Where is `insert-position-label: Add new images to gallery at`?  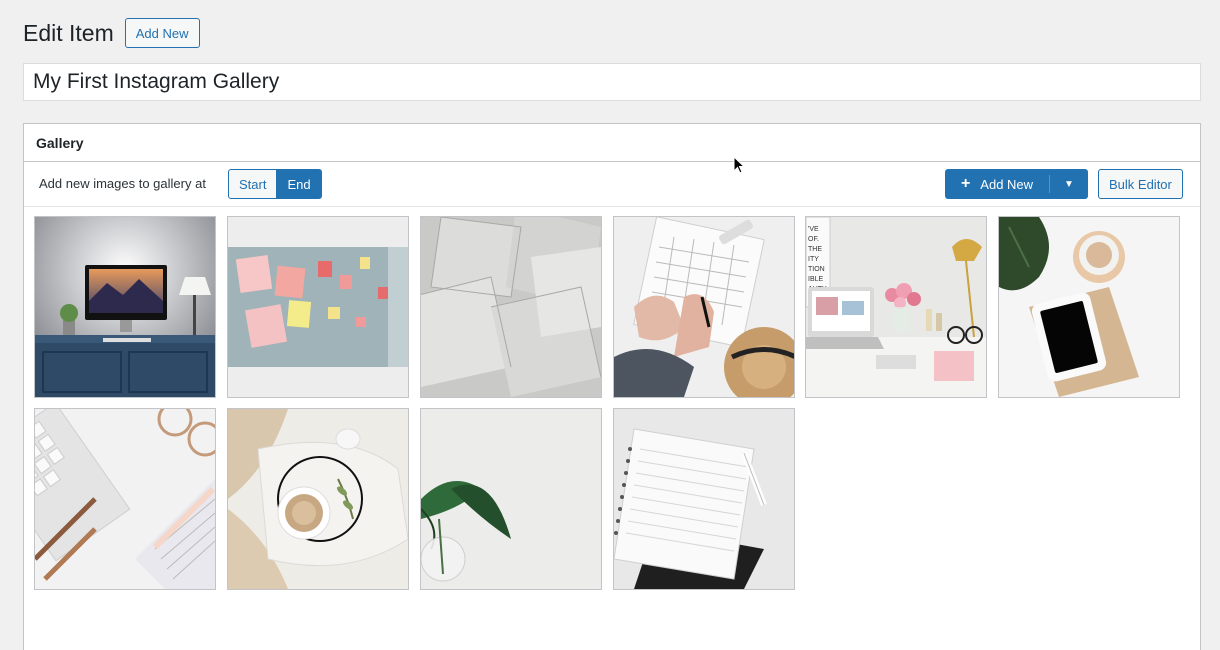 insert-position-label: Add new images to gallery at is located at coordinates (122, 183).